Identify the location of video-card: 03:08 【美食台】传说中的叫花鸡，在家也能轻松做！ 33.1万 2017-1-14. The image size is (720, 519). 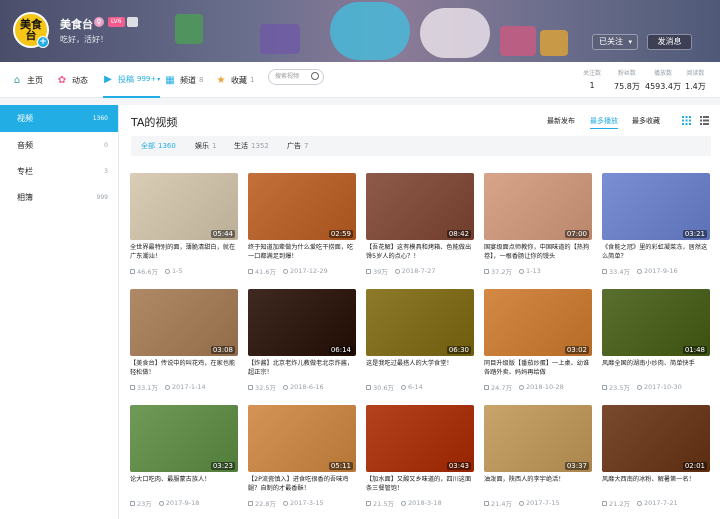
(184, 340).